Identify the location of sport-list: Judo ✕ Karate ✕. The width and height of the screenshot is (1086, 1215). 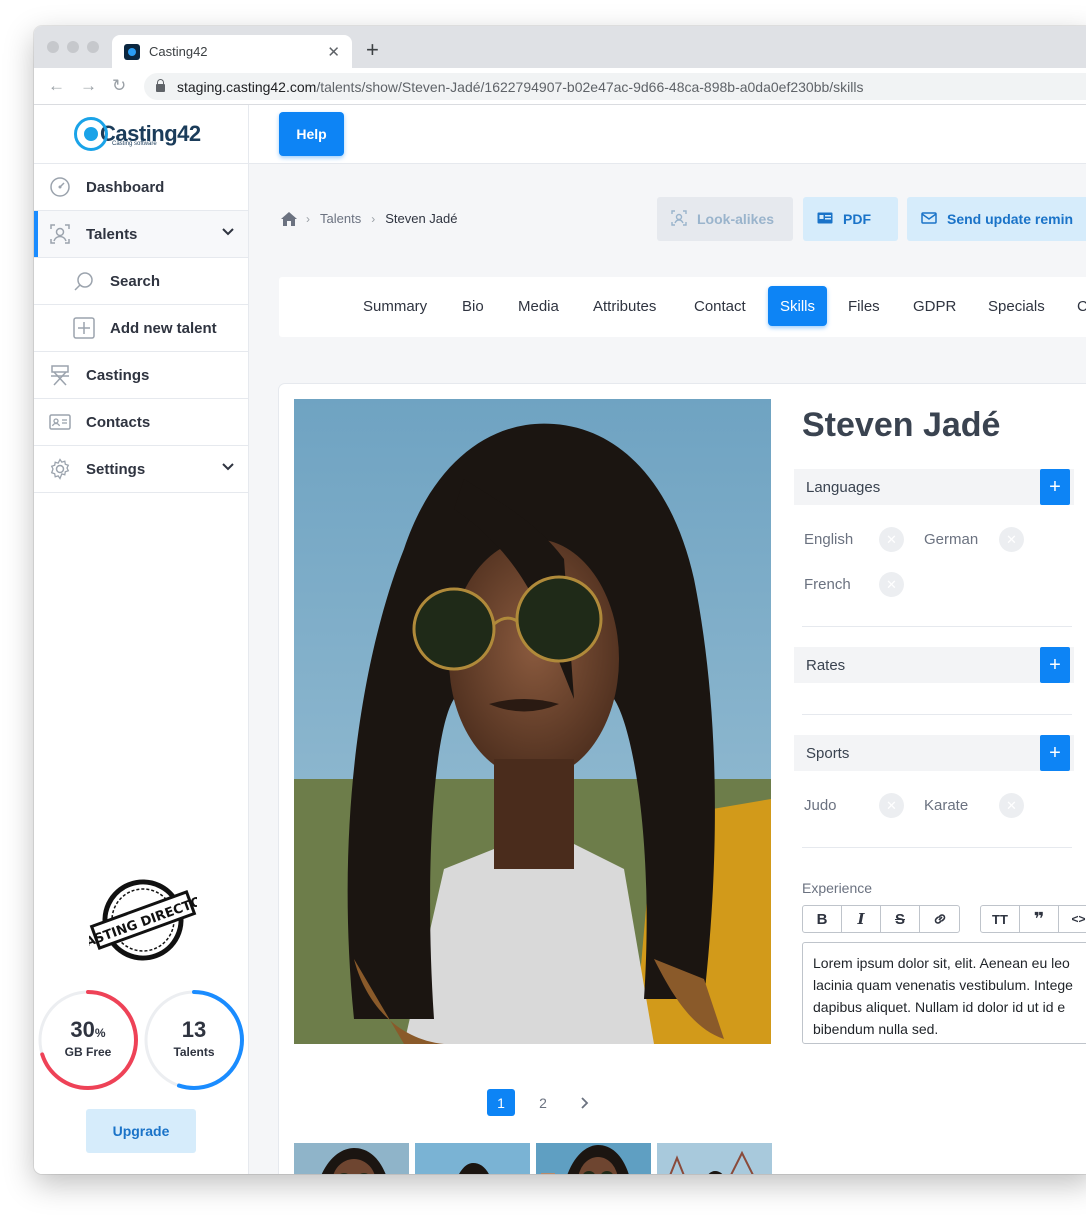
(934, 799).